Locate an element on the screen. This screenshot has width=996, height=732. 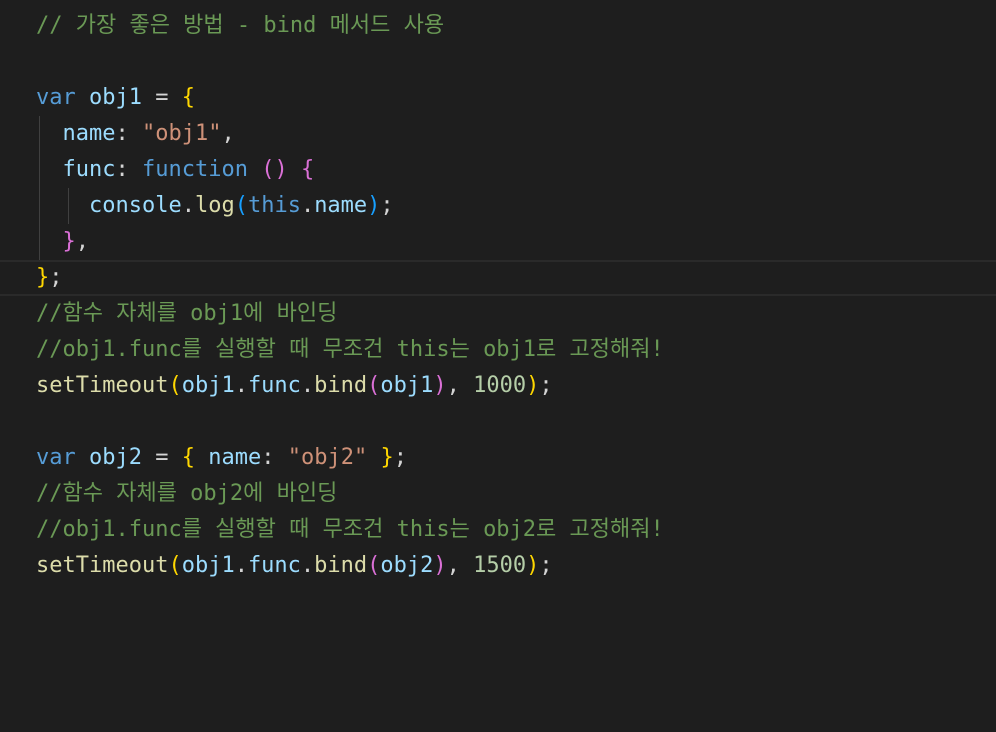
code-token-number: 1500 is located at coordinates (500, 565).